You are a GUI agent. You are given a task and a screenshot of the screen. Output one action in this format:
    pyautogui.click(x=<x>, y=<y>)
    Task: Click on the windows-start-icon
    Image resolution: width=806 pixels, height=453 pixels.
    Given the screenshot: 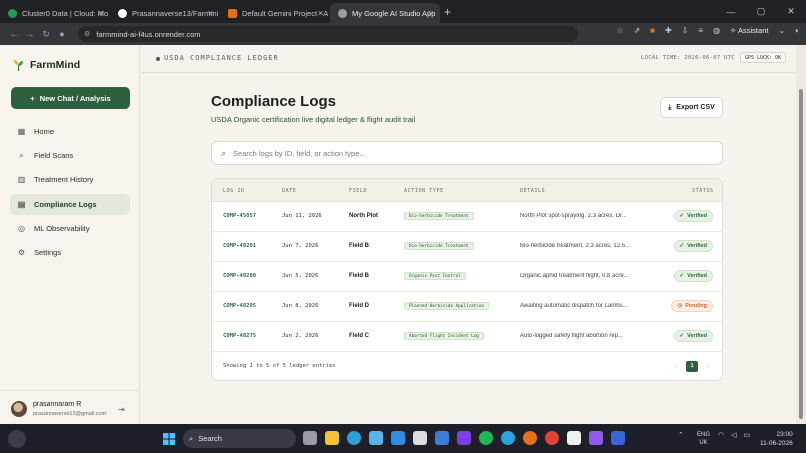 What is the action you would take?
    pyautogui.click(x=169, y=439)
    